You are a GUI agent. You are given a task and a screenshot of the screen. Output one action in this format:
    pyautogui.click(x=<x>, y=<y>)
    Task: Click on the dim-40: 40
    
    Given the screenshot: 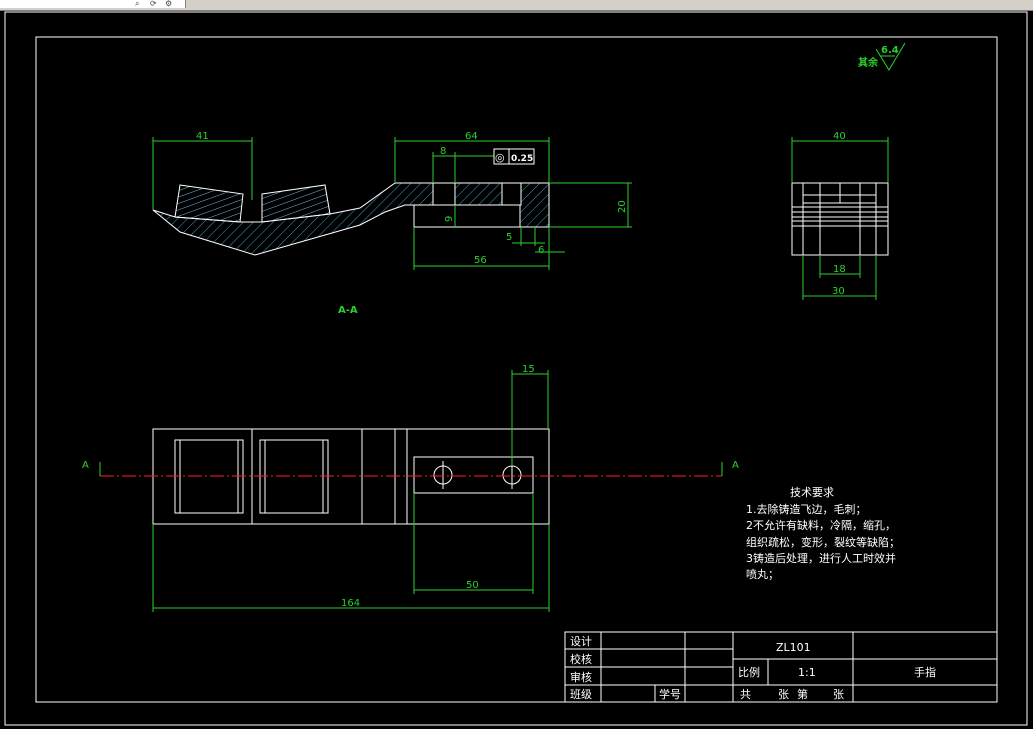 What is the action you would take?
    pyautogui.click(x=839, y=136)
    